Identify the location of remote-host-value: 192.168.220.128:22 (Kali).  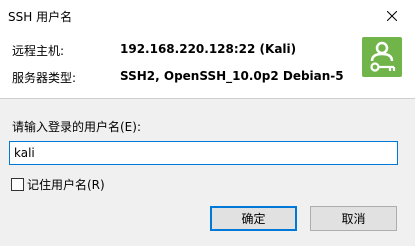
(208, 49).